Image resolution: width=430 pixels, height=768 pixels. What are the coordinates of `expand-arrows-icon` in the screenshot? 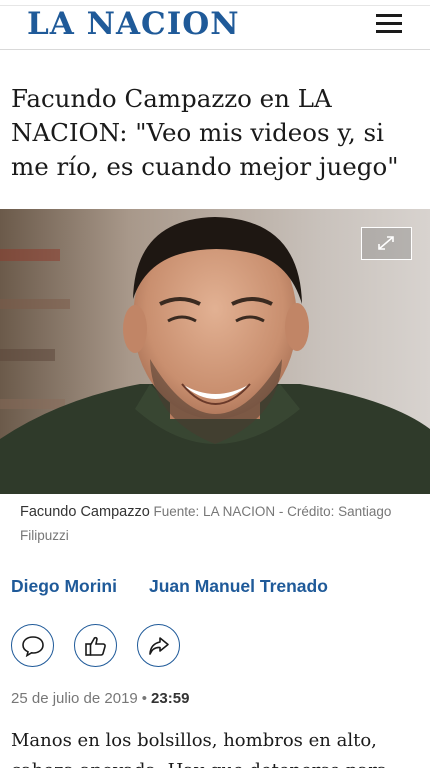 It's located at (386, 243).